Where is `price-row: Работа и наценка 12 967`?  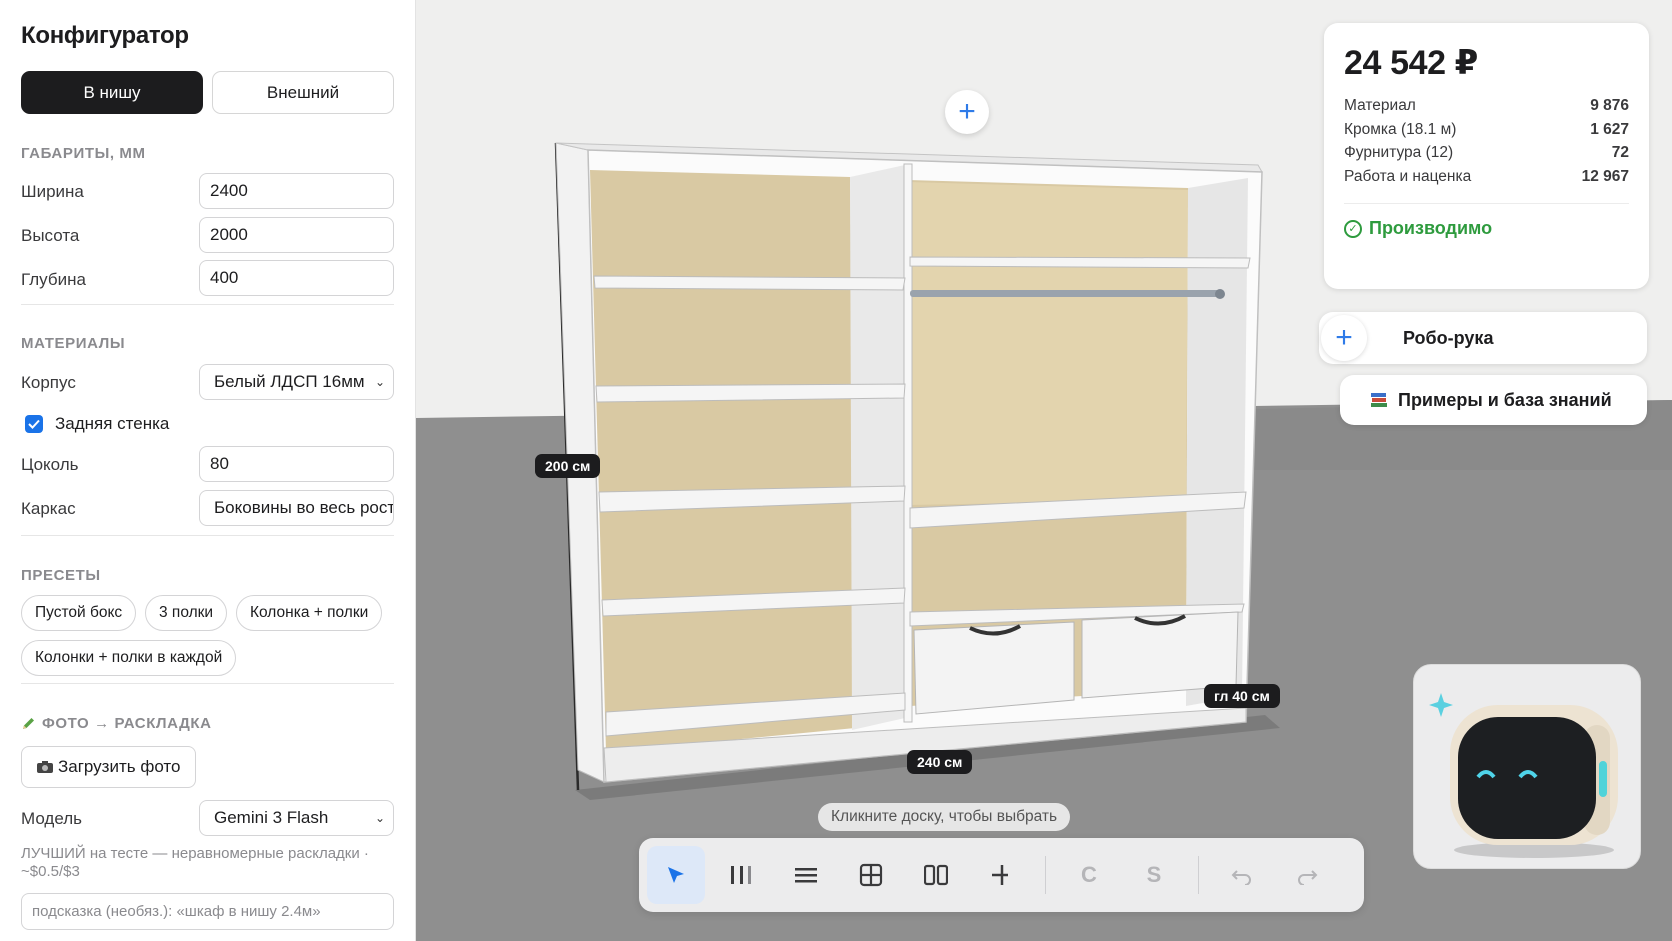 price-row: Работа и наценка 12 967 is located at coordinates (1486, 180).